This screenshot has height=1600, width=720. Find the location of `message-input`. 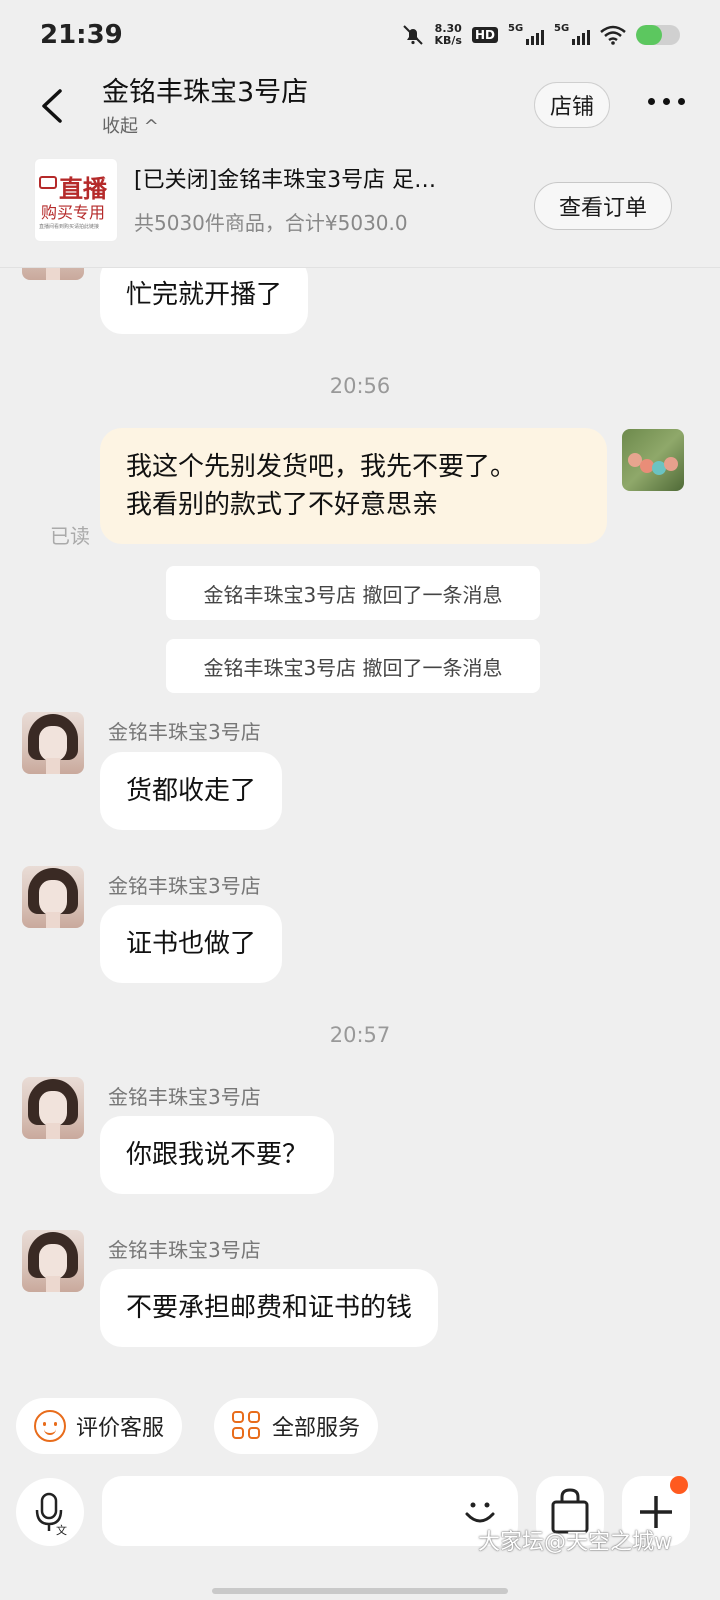

message-input is located at coordinates (310, 1511).